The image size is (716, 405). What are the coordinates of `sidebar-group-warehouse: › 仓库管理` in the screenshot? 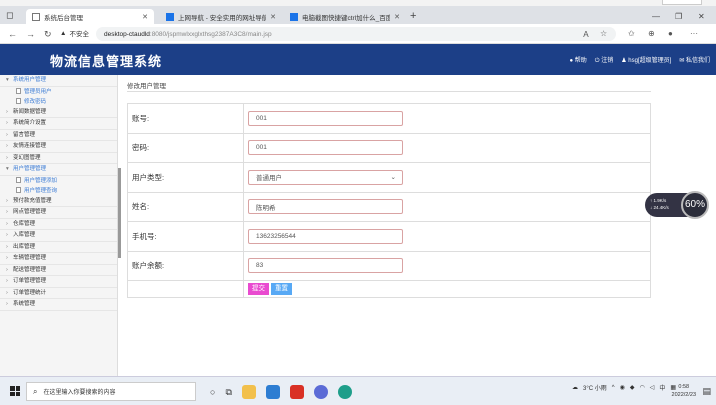 It's located at (58, 224).